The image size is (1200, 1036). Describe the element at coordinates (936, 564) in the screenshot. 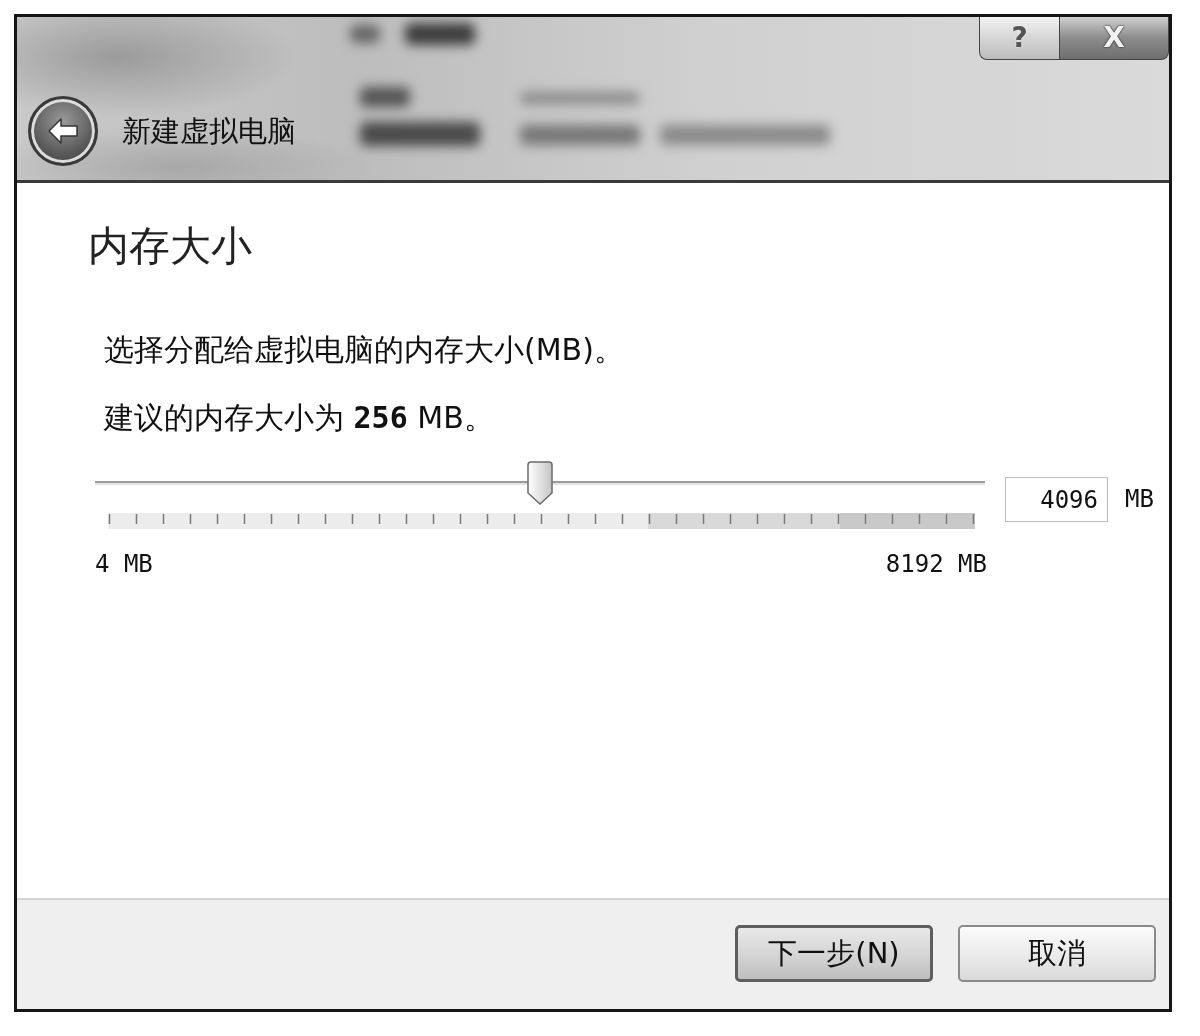

I see `max-label: 8192 MB` at that location.